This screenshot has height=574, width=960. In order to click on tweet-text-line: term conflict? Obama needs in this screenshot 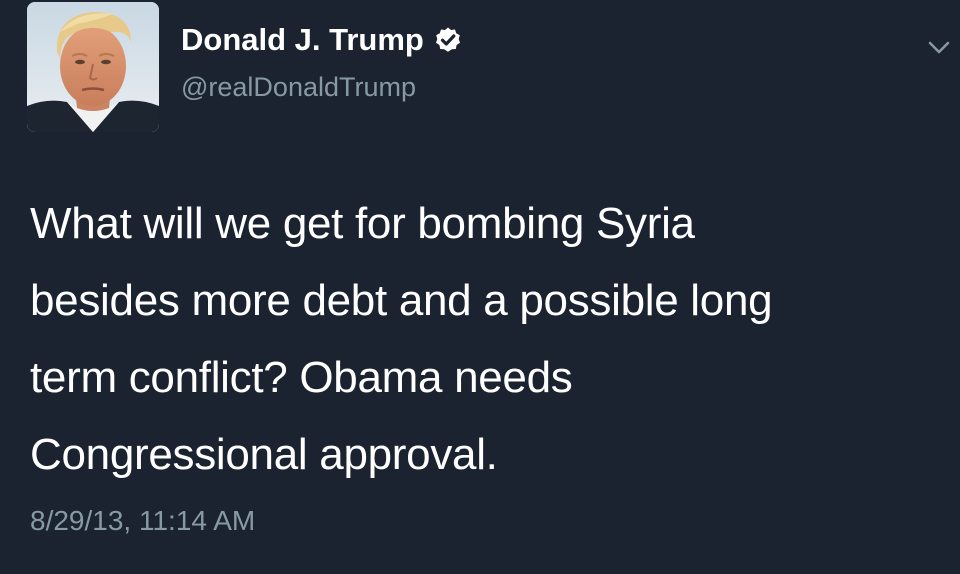, I will do `click(301, 377)`.